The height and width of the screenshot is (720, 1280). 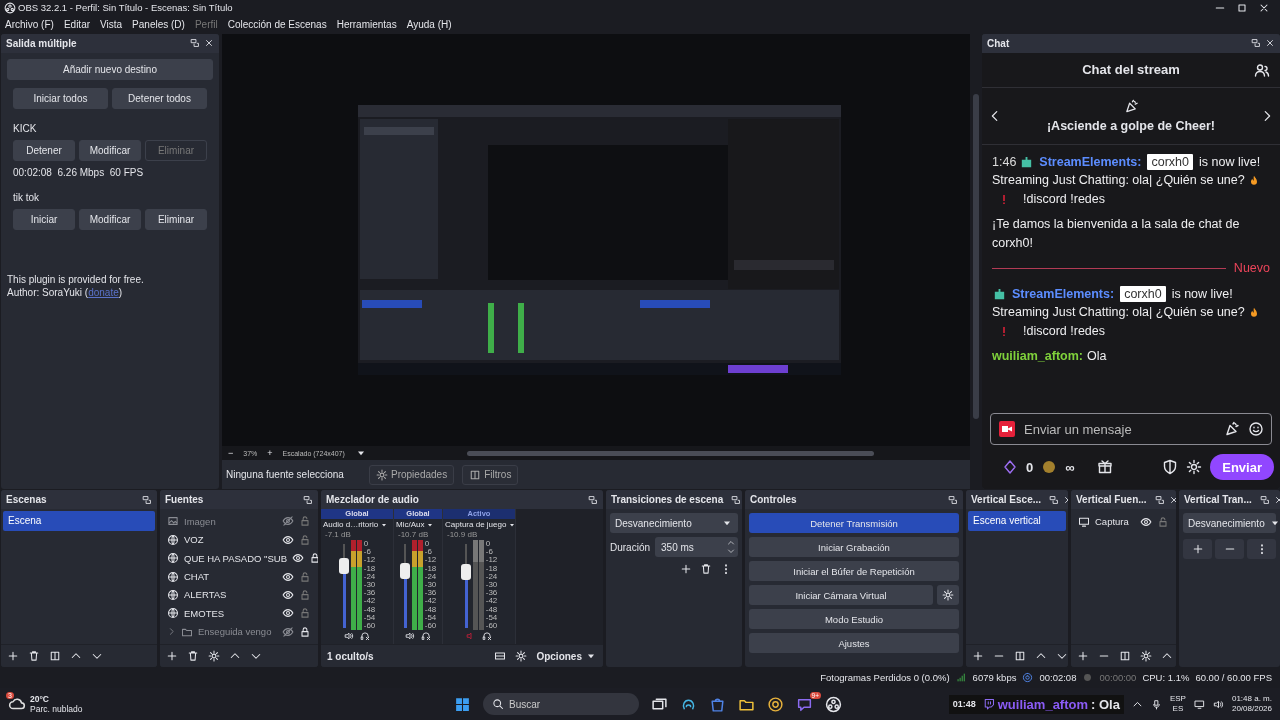 What do you see at coordinates (237, 632) in the screenshot?
I see `source-name: Enseguida vengo` at bounding box center [237, 632].